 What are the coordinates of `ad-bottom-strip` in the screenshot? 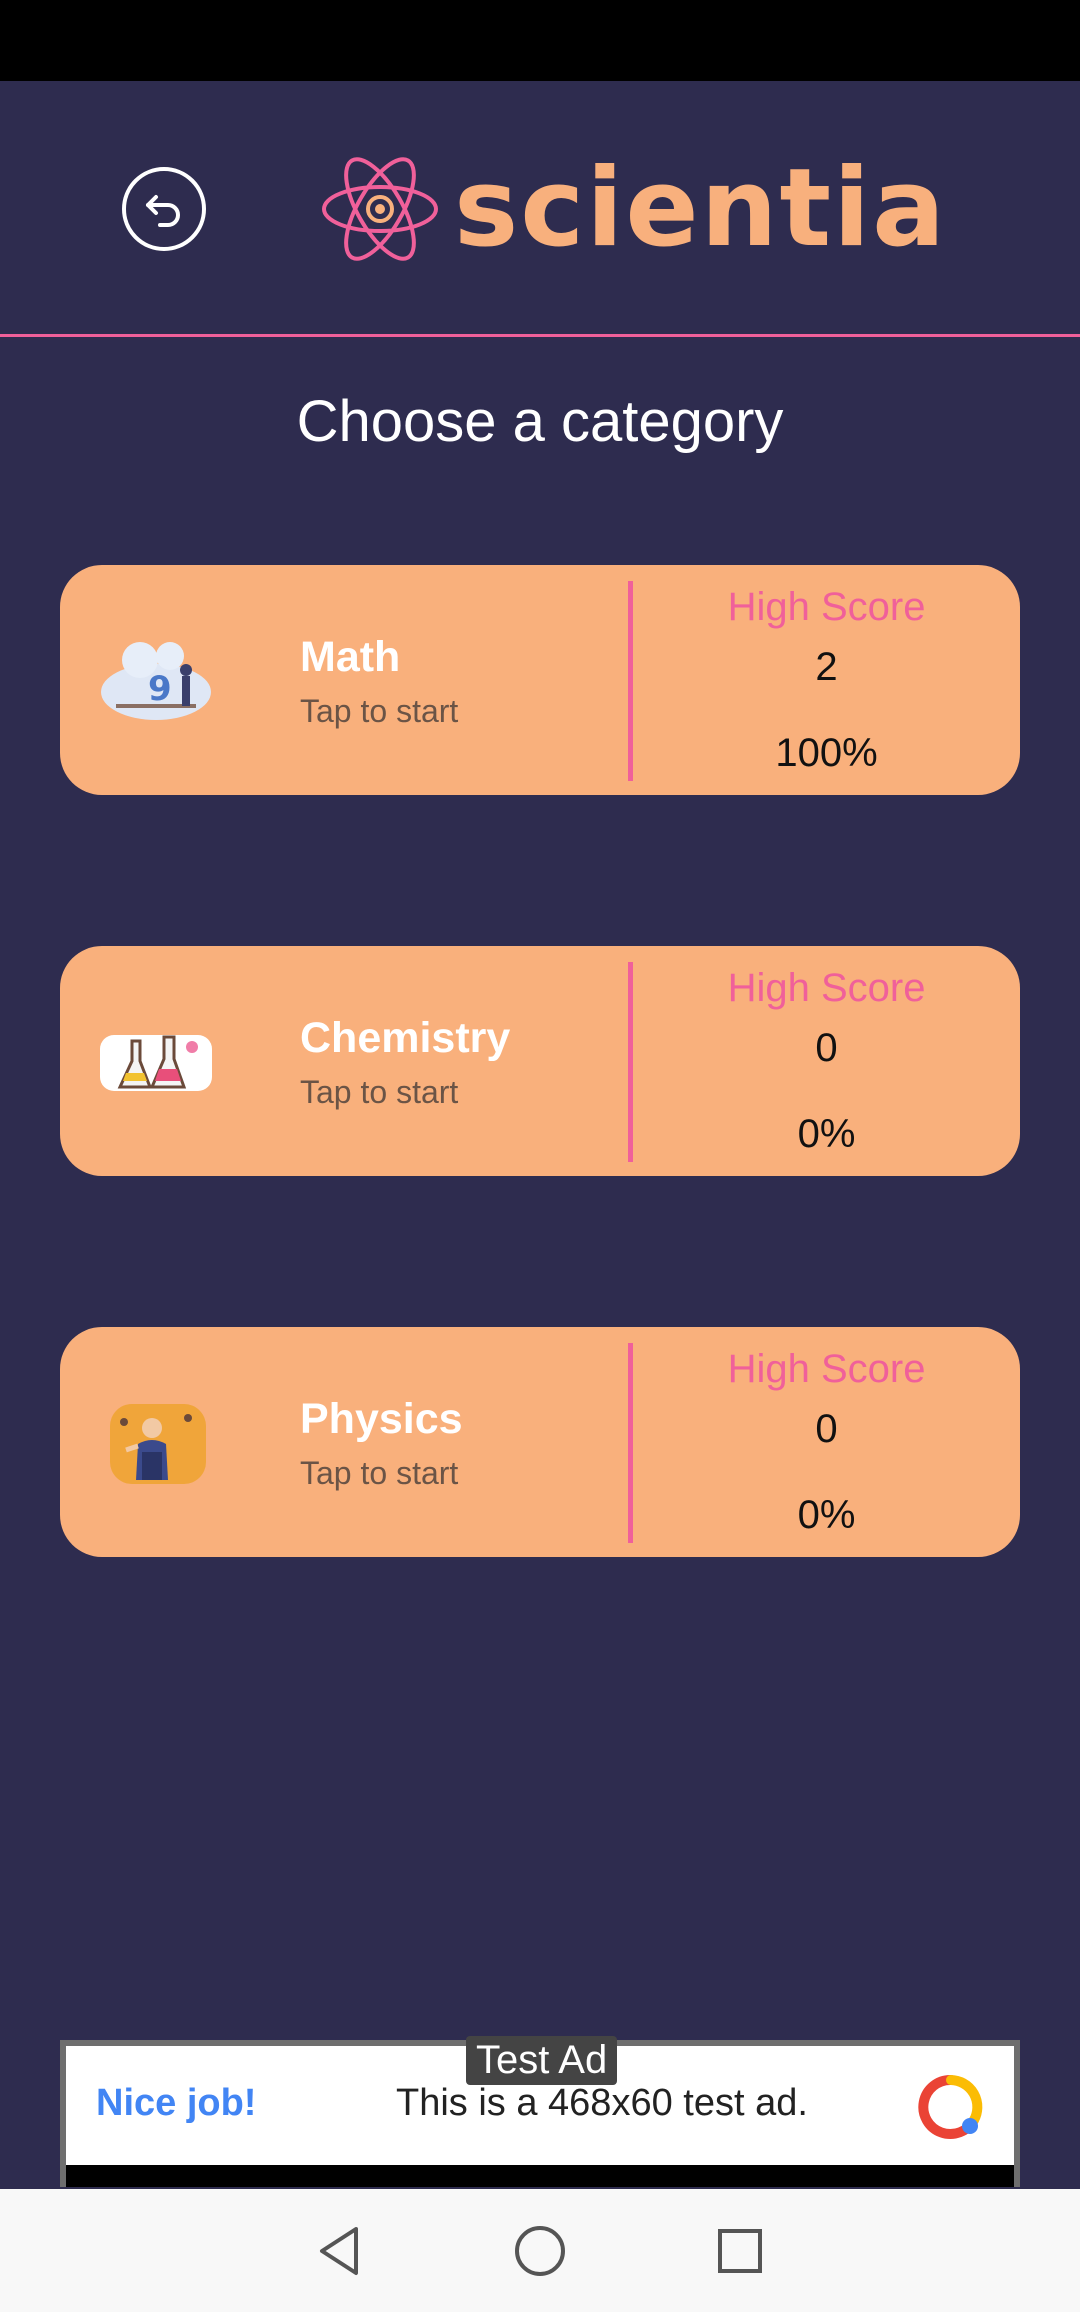 It's located at (540, 2176).